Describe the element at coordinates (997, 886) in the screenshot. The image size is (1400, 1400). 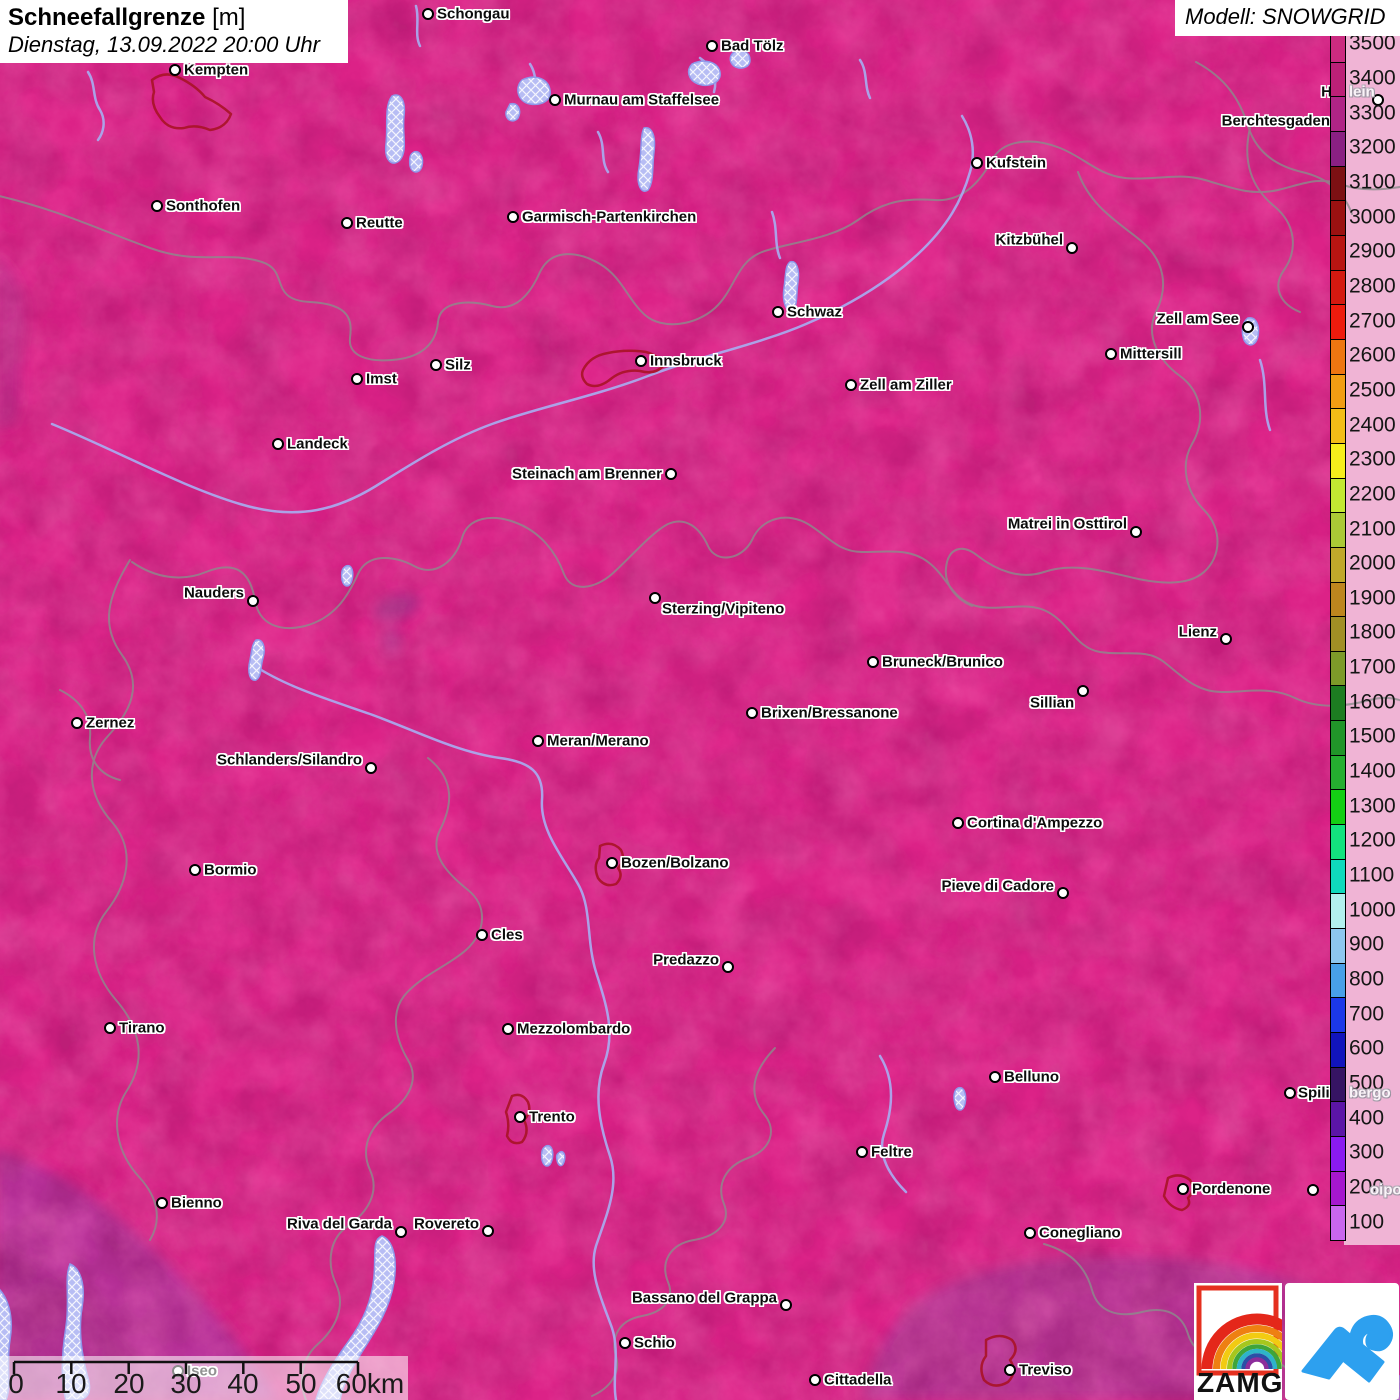
I see `city-label: Pieve di Cadore` at that location.